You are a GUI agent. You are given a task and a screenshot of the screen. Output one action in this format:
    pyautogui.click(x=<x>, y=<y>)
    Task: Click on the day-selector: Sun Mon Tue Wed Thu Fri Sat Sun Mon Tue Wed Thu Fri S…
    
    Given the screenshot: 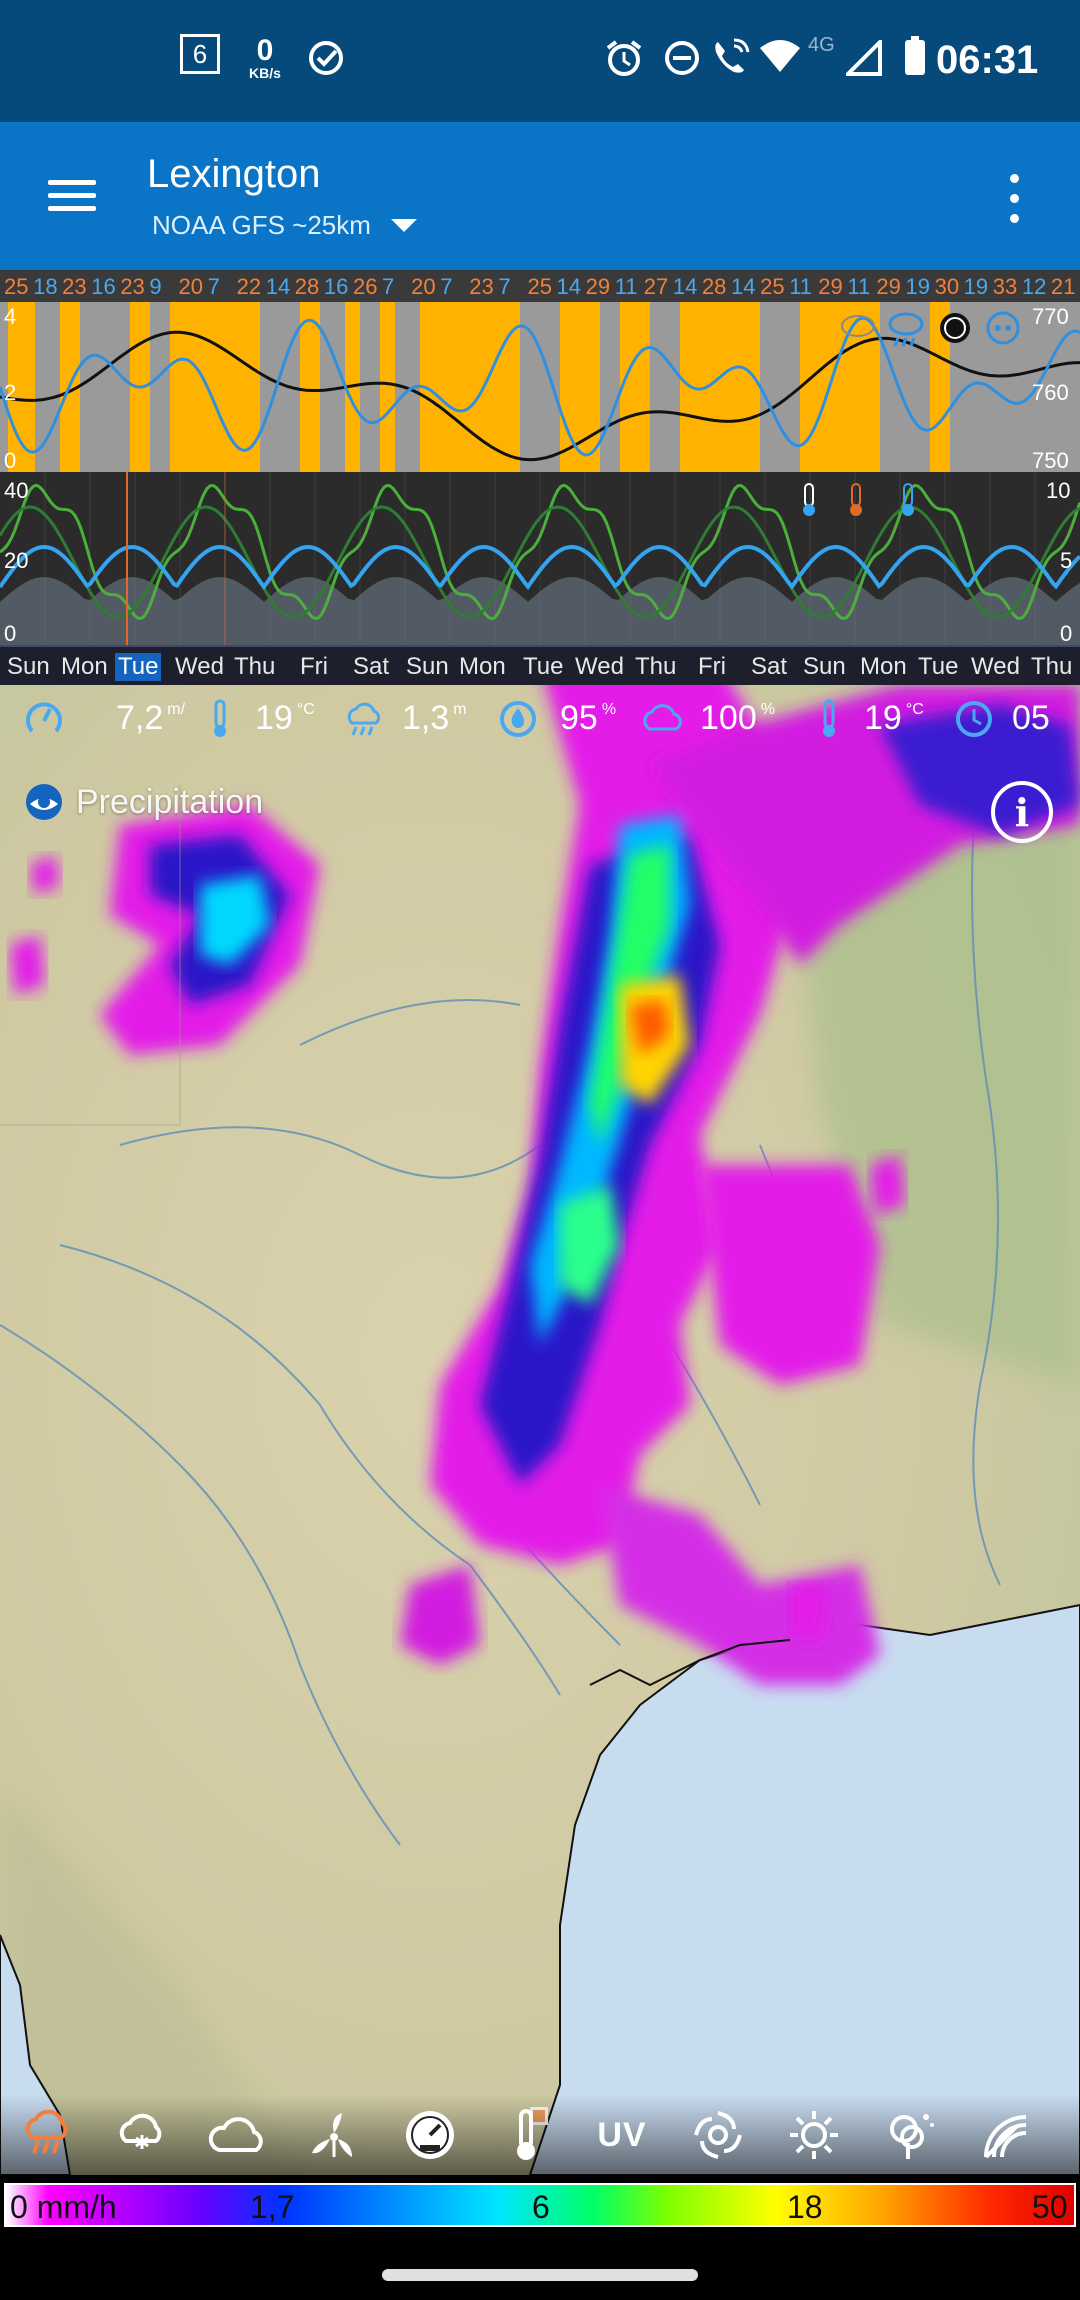 What is the action you would take?
    pyautogui.click(x=540, y=665)
    